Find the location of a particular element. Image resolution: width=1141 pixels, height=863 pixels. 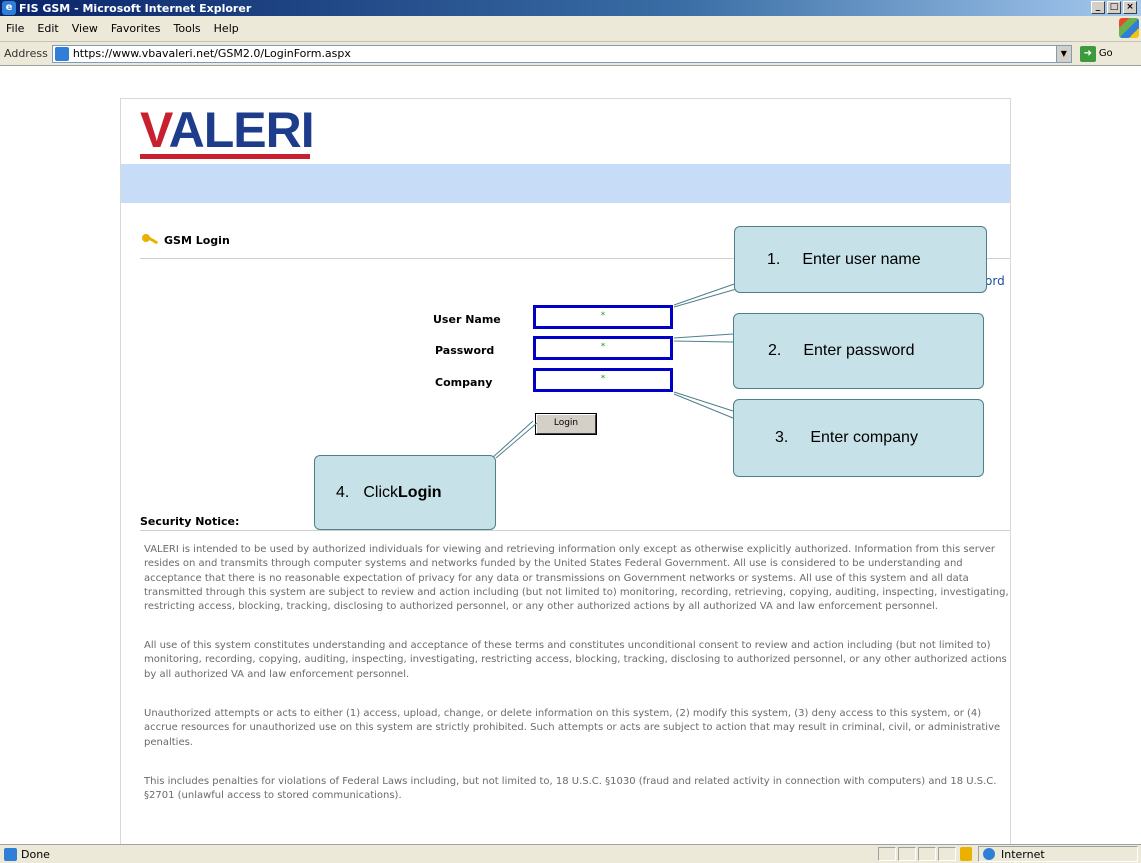

menu-tools: Tools is located at coordinates (187, 28).